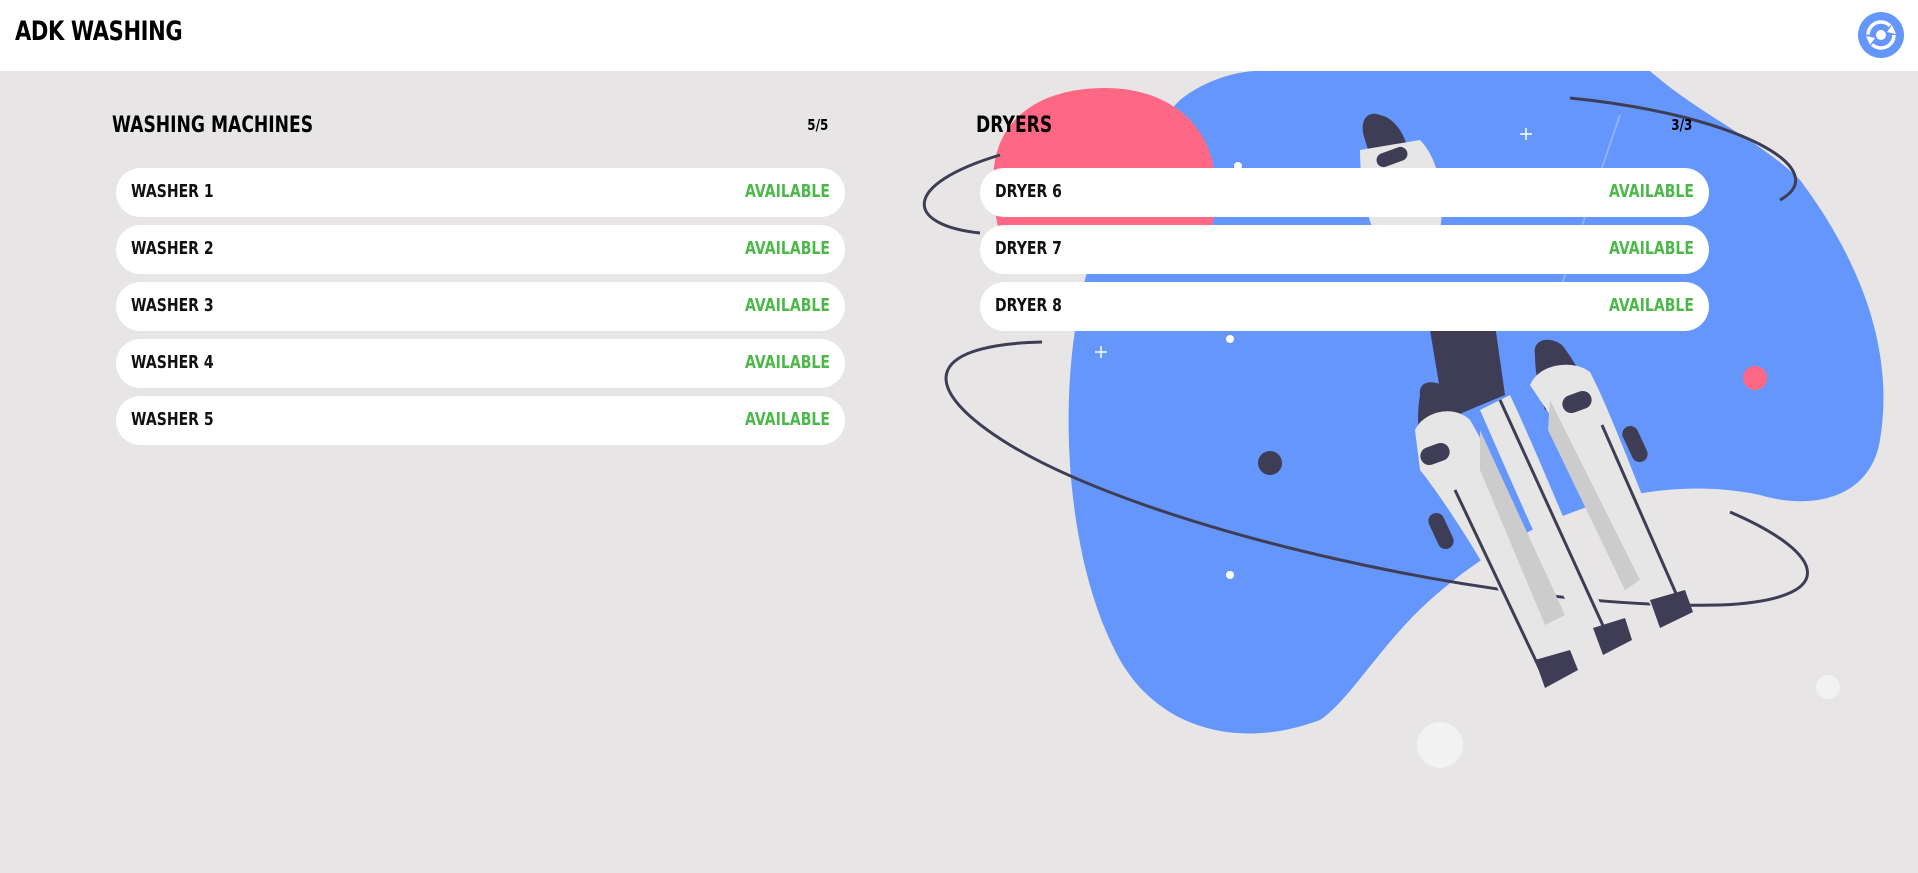 This screenshot has height=873, width=1918. Describe the element at coordinates (1344, 306) in the screenshot. I see `machine-row: DRYER 8 AVAILABLE` at that location.